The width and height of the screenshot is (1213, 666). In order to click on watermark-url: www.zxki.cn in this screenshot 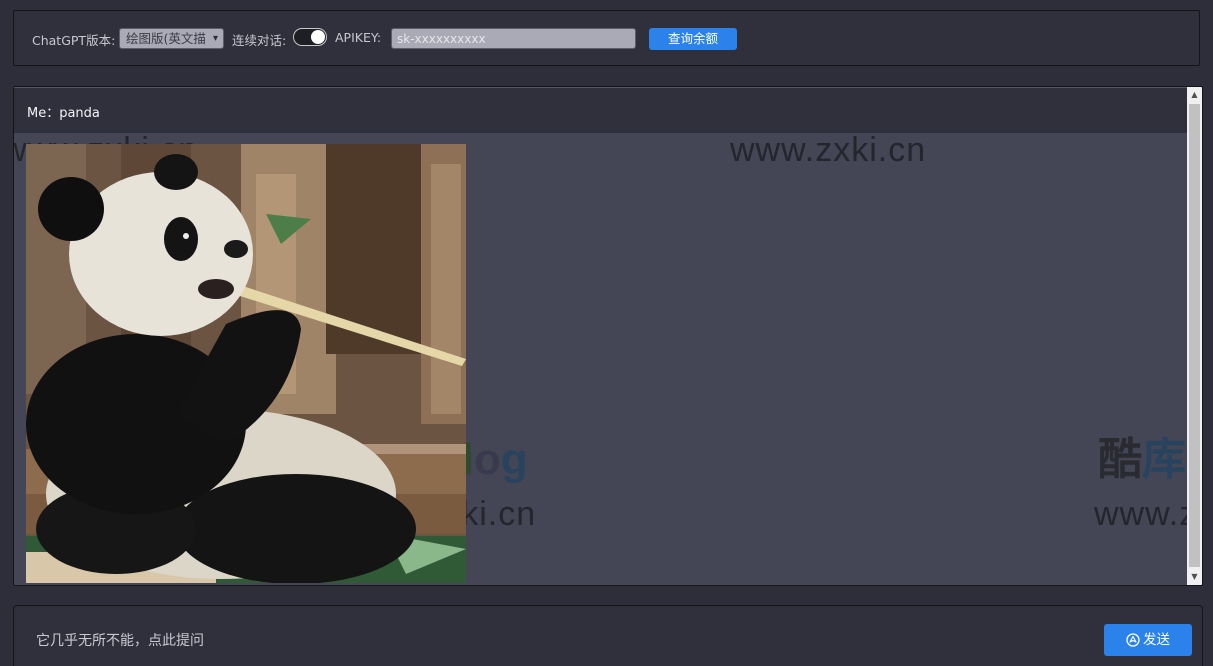, I will do `click(828, 150)`.